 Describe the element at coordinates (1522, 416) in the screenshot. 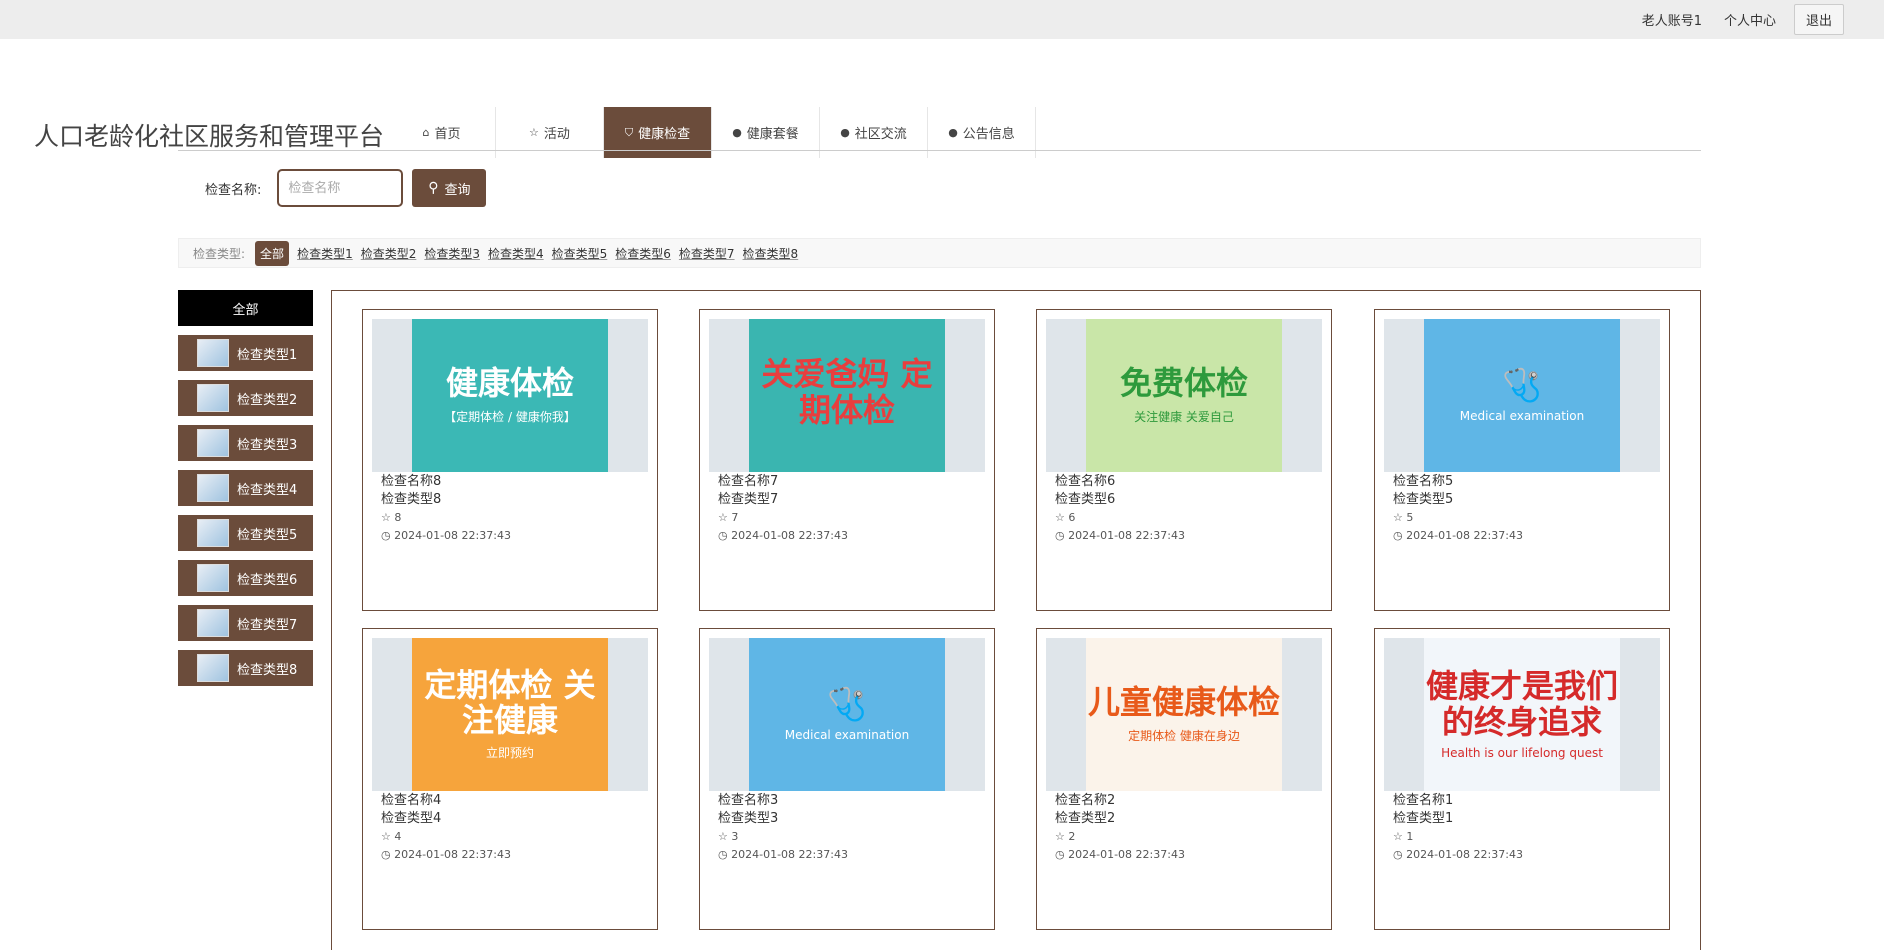

I see `poster-subtitle: Medical examination` at that location.